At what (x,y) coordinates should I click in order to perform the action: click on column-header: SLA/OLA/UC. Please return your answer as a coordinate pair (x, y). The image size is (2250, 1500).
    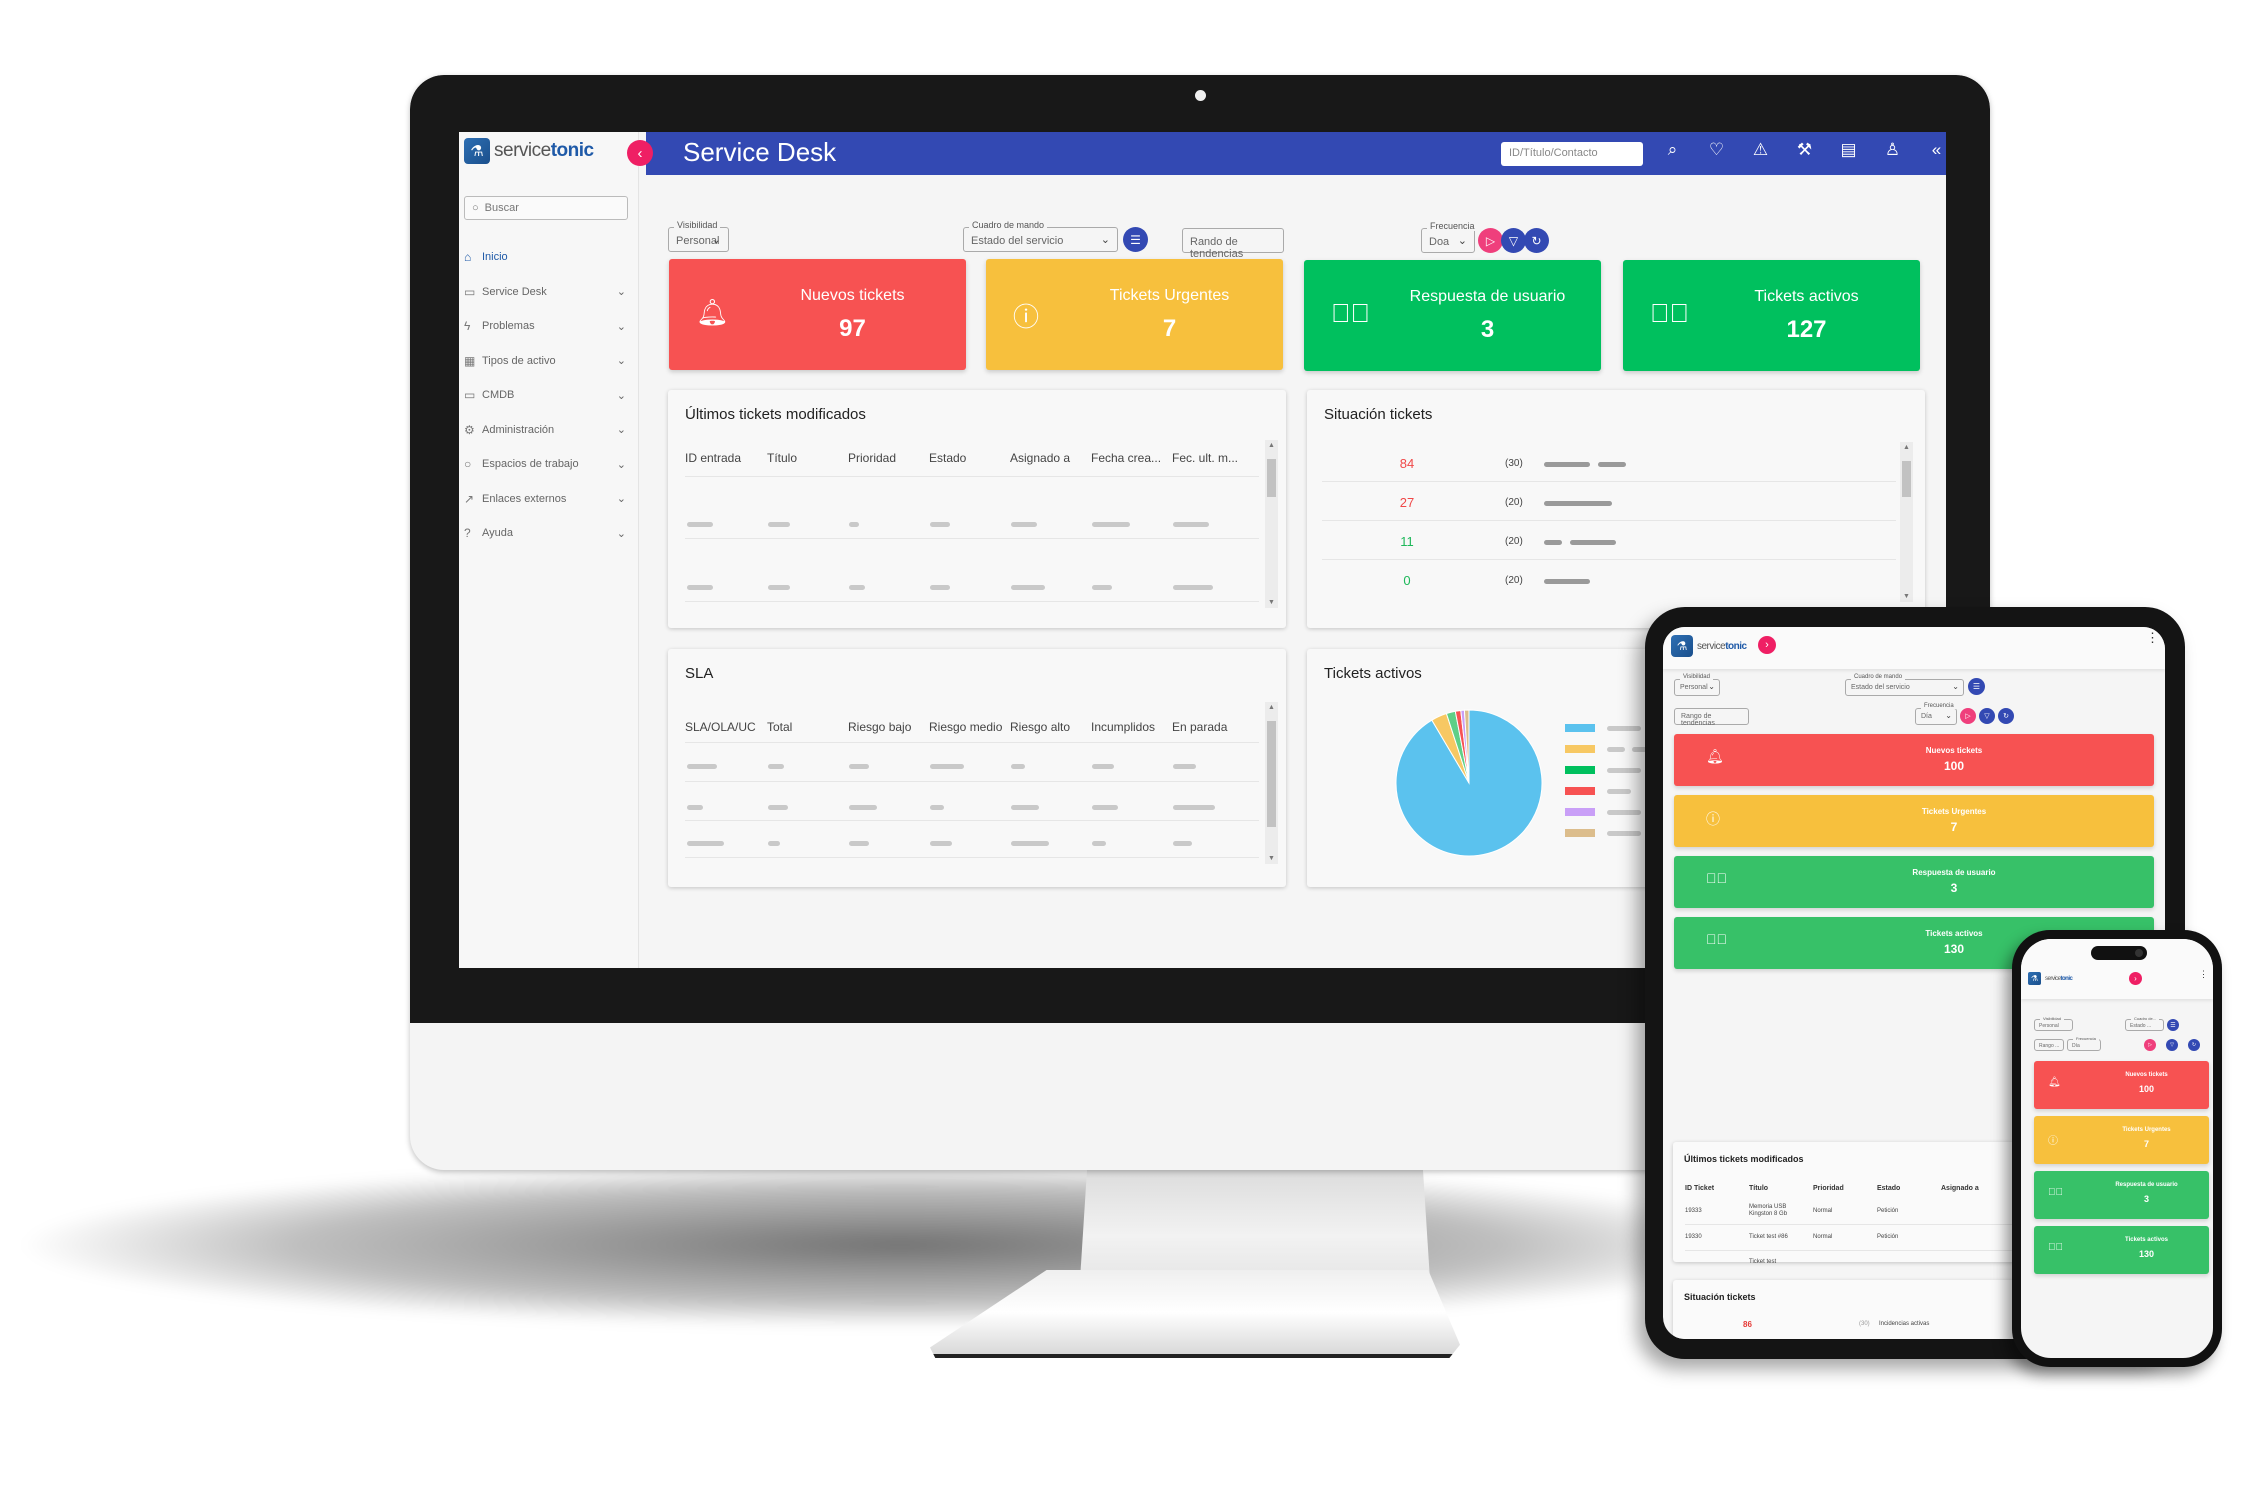
    Looking at the image, I should click on (726, 727).